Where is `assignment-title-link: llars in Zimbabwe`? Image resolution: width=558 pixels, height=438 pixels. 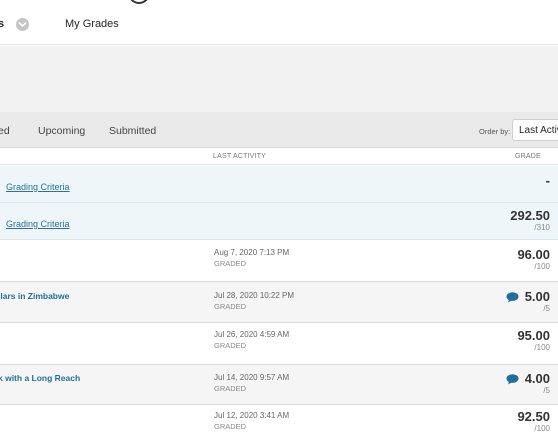 assignment-title-link: llars in Zimbabwe is located at coordinates (34, 296).